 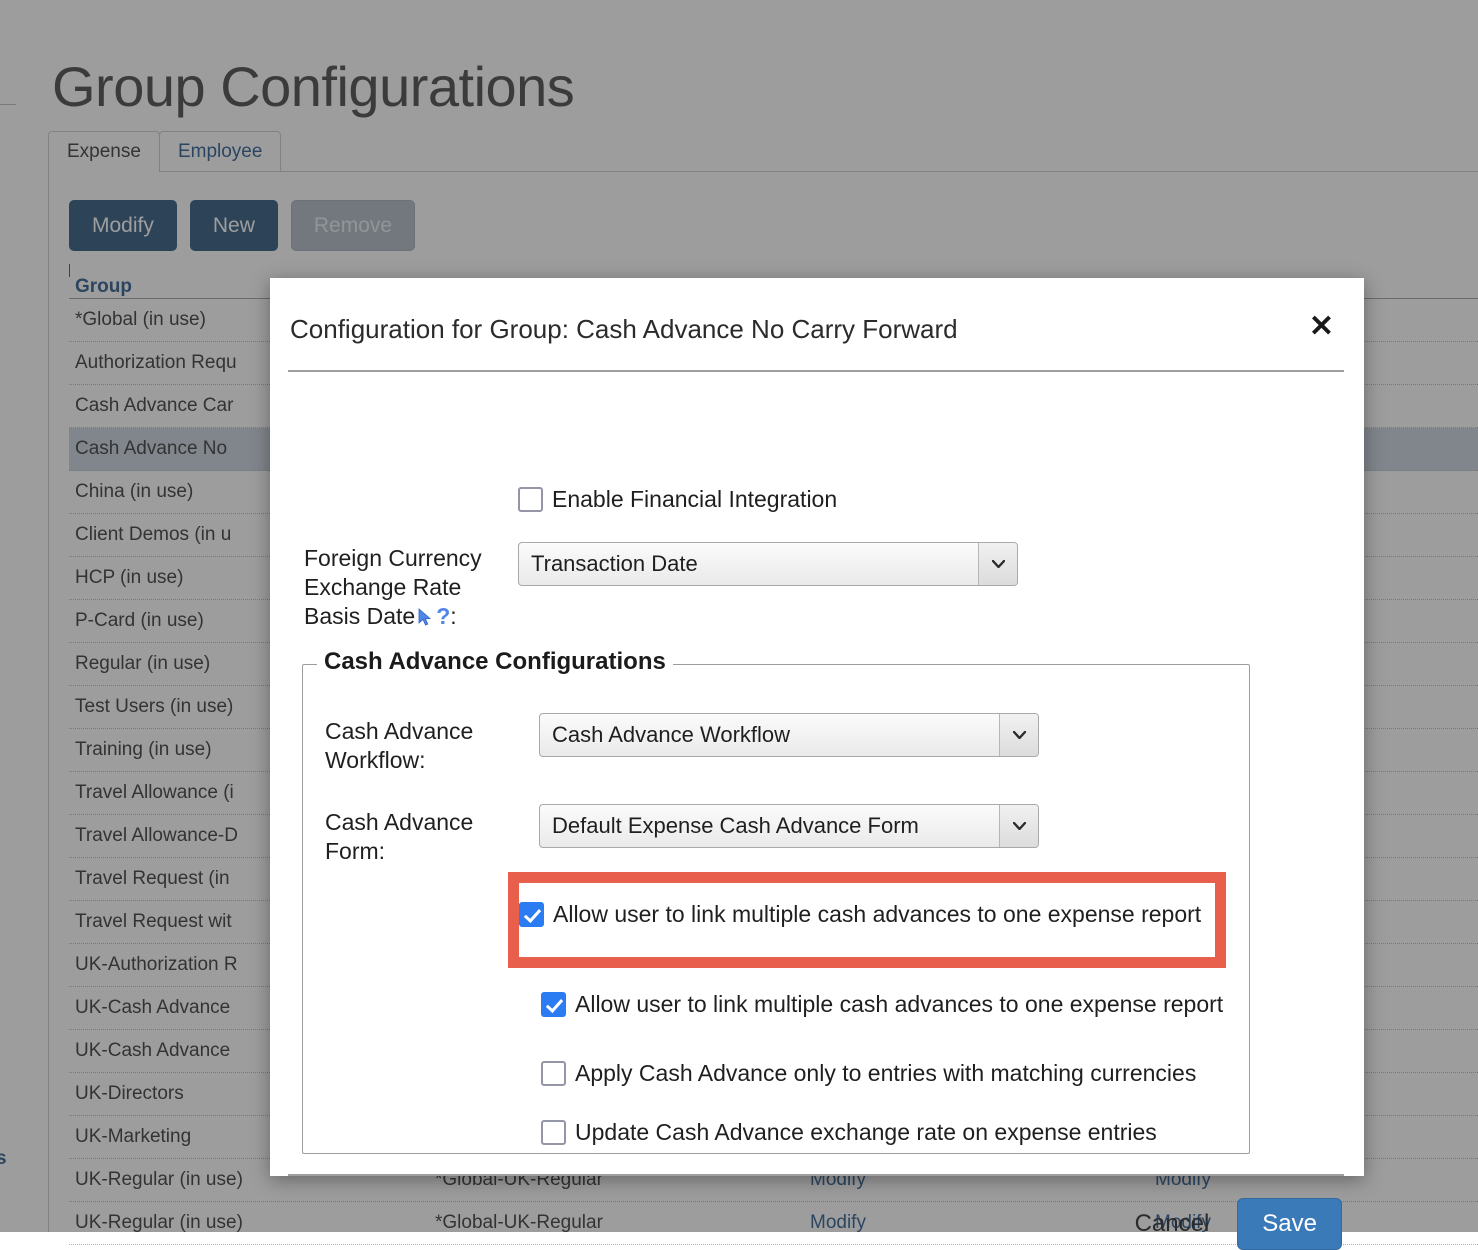 What do you see at coordinates (695, 499) in the screenshot?
I see `enable-financial-integration-label: Enable Financial Integration` at bounding box center [695, 499].